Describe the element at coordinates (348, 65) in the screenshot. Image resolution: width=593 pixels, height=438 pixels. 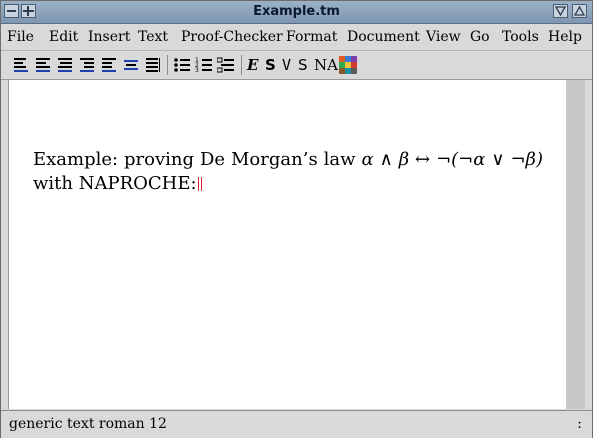
I see `color-palette-icon` at that location.